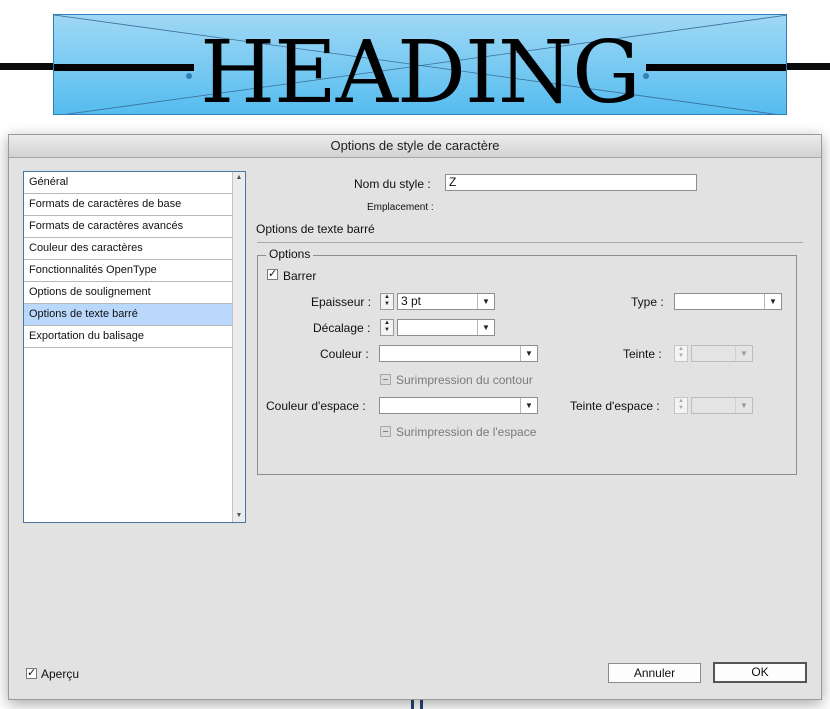 Image resolution: width=830 pixels, height=709 pixels. Describe the element at coordinates (128, 315) in the screenshot. I see `category-item: Options de texte barré` at that location.